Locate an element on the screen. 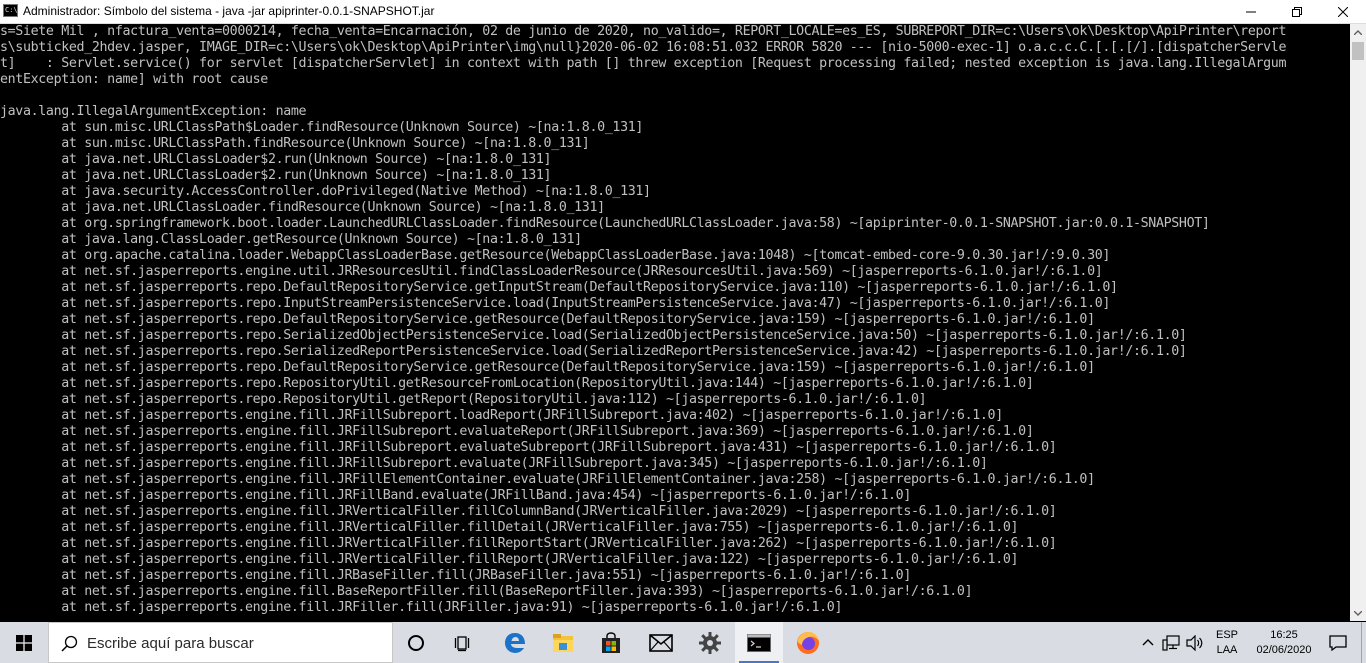 The height and width of the screenshot is (663, 1366). command-prompt-app-icon: C:\ is located at coordinates (10, 10).